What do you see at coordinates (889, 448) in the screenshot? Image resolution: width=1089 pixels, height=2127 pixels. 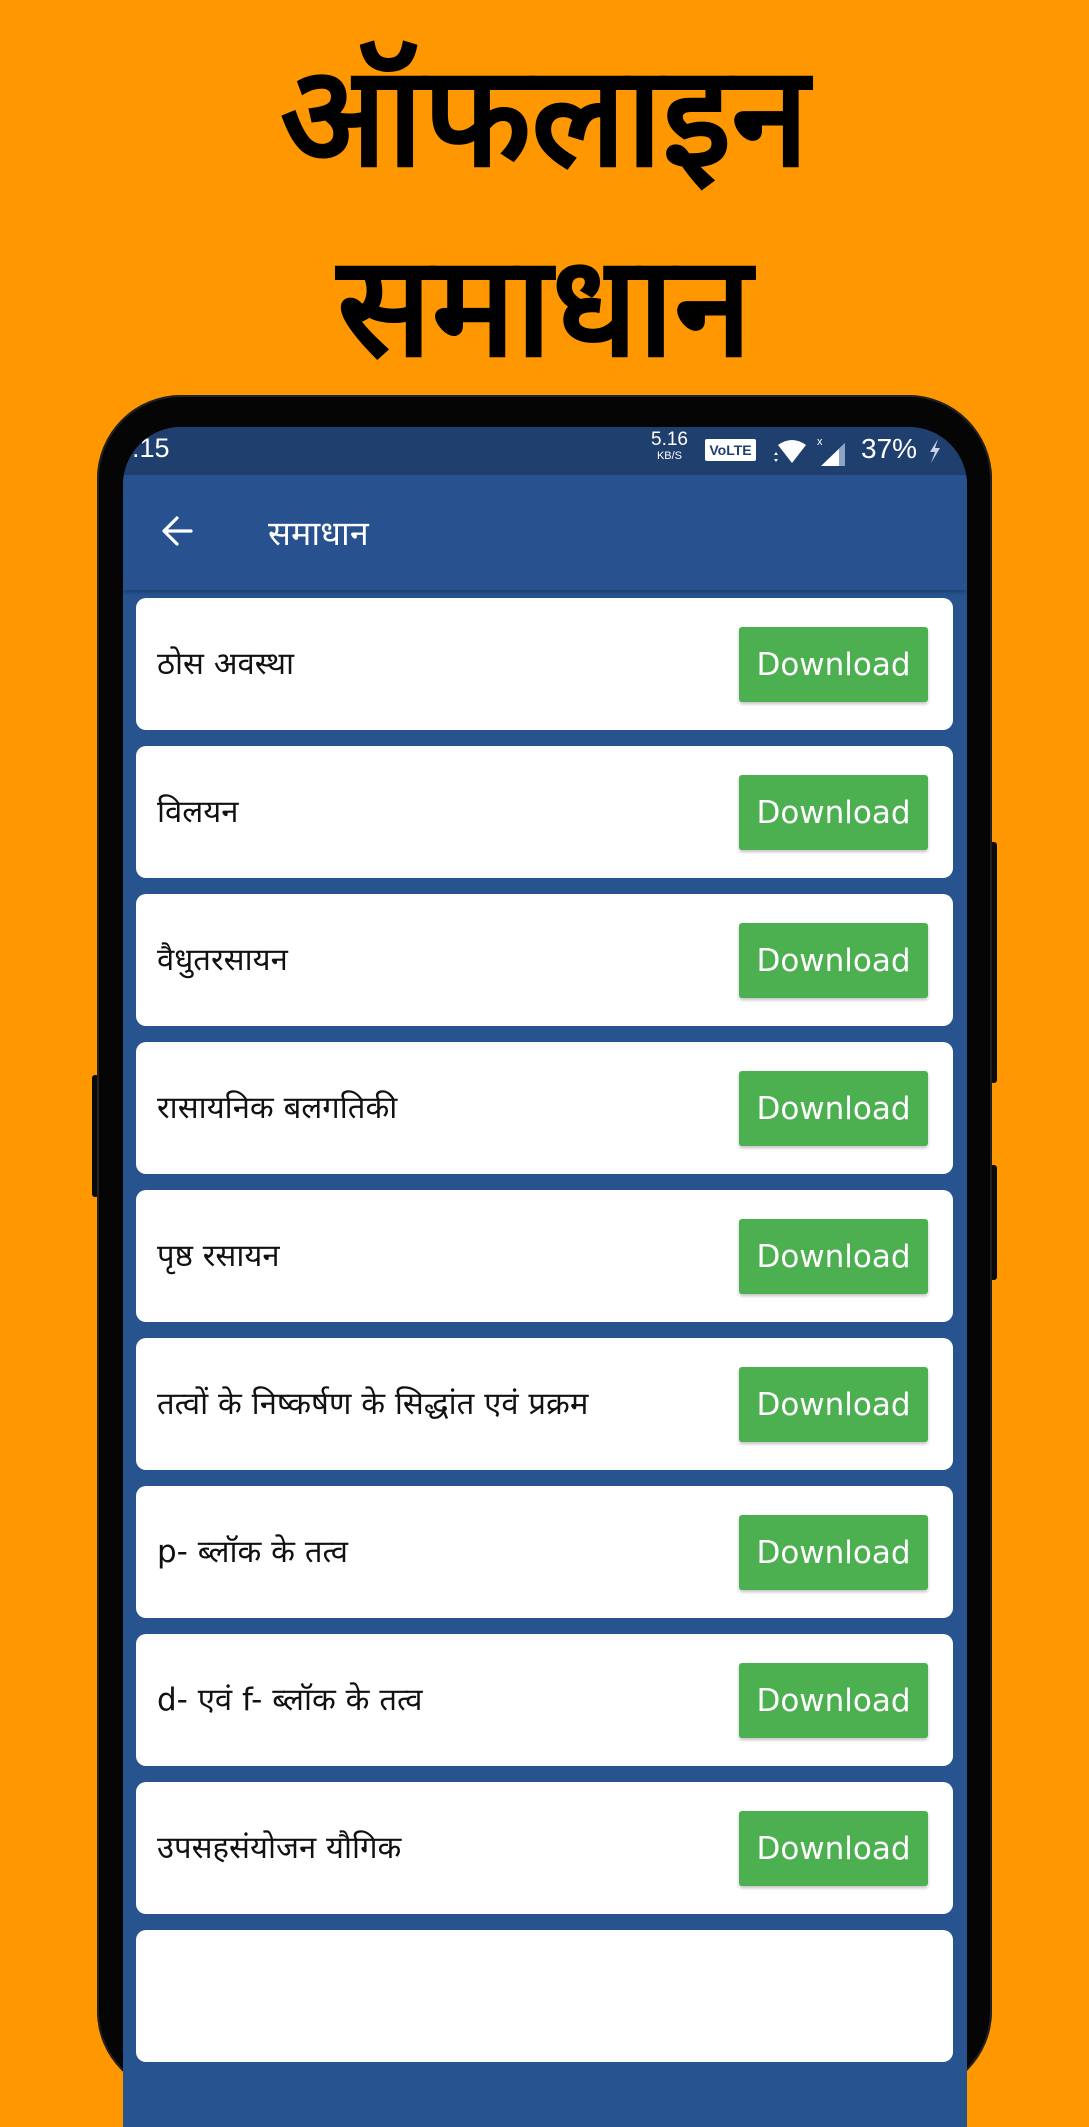 I see `battery-percent: 37%` at bounding box center [889, 448].